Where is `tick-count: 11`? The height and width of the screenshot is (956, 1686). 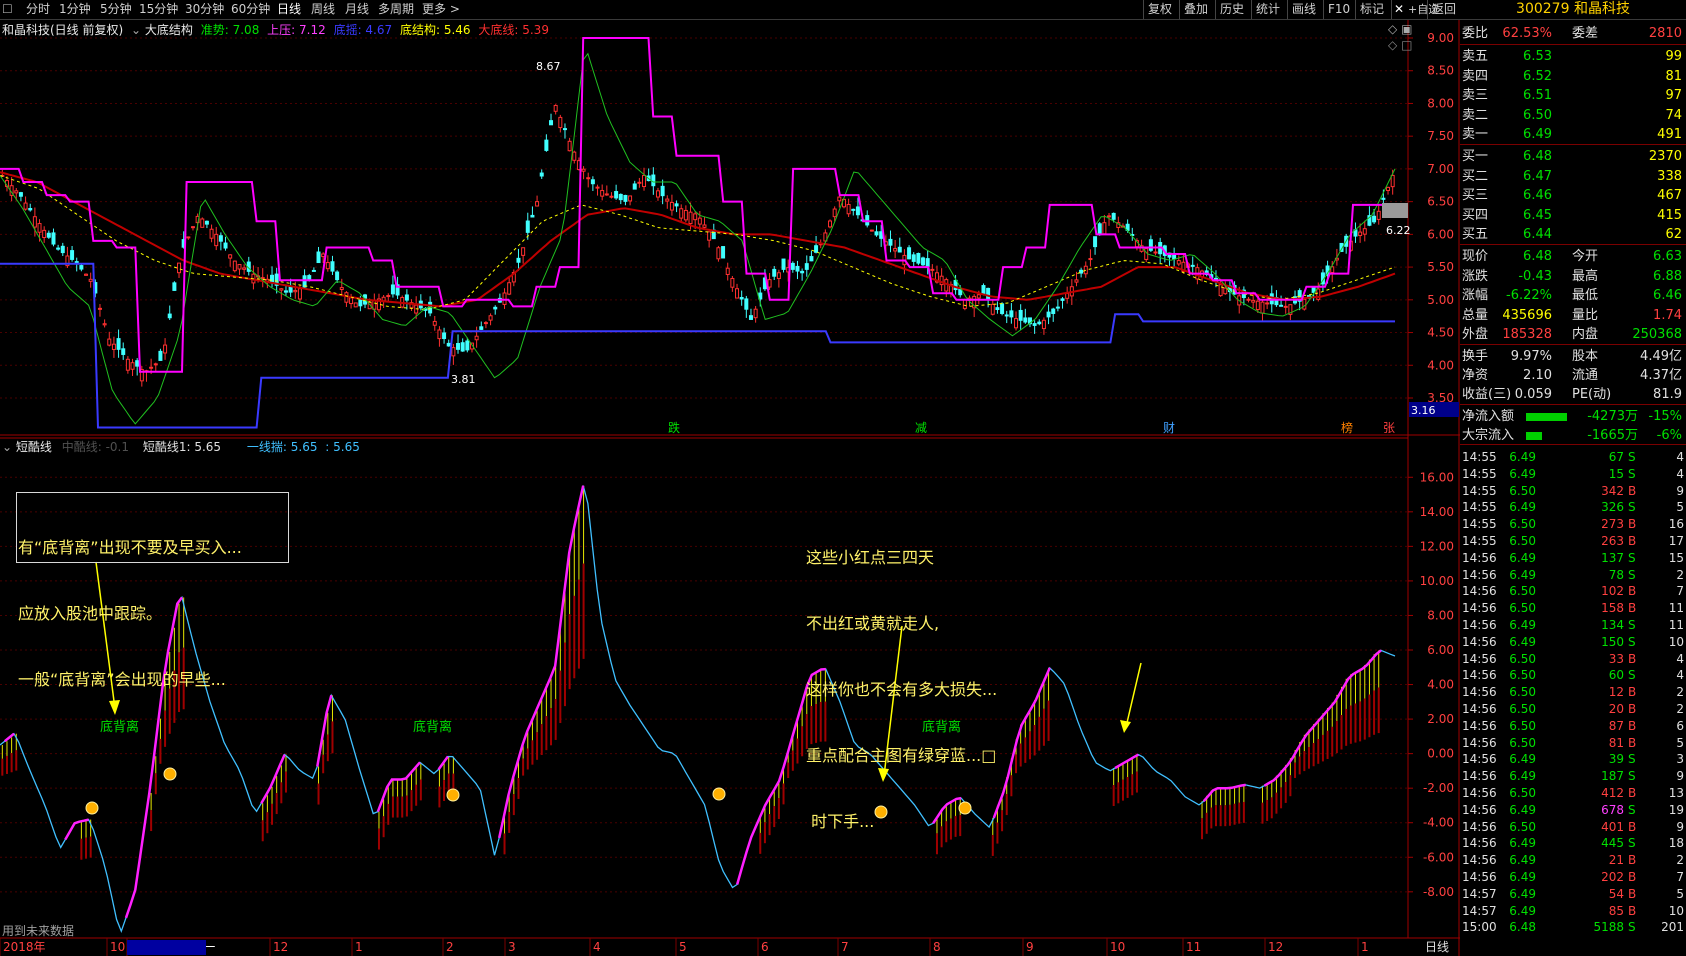
tick-count: 11 is located at coordinates (1676, 625).